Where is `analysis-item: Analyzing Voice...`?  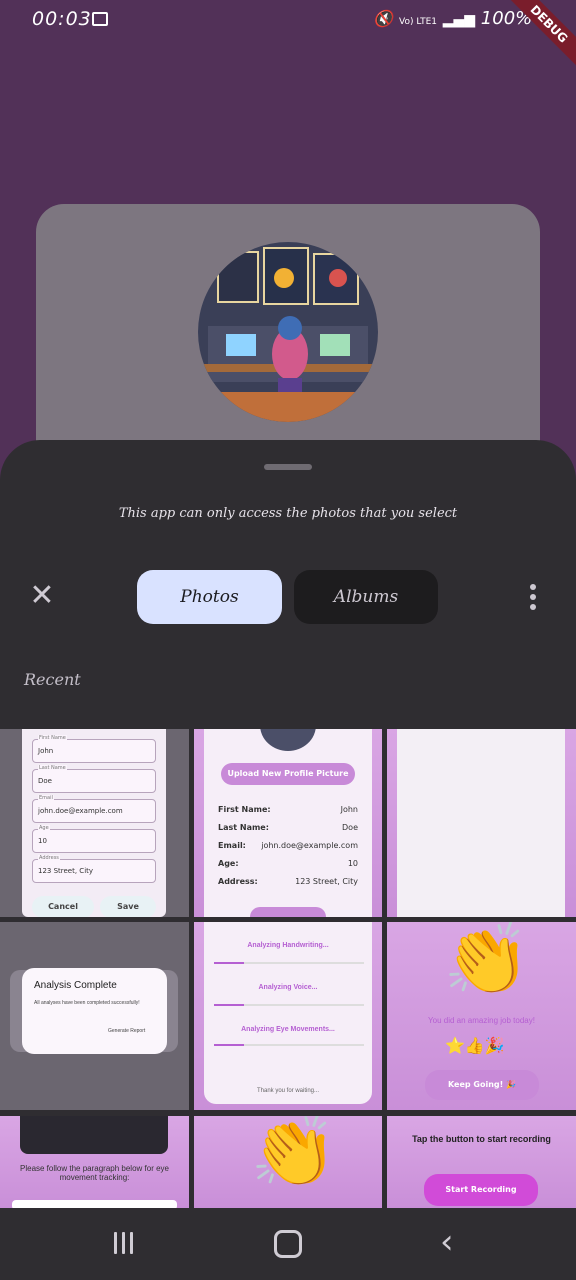 analysis-item: Analyzing Voice... is located at coordinates (288, 987).